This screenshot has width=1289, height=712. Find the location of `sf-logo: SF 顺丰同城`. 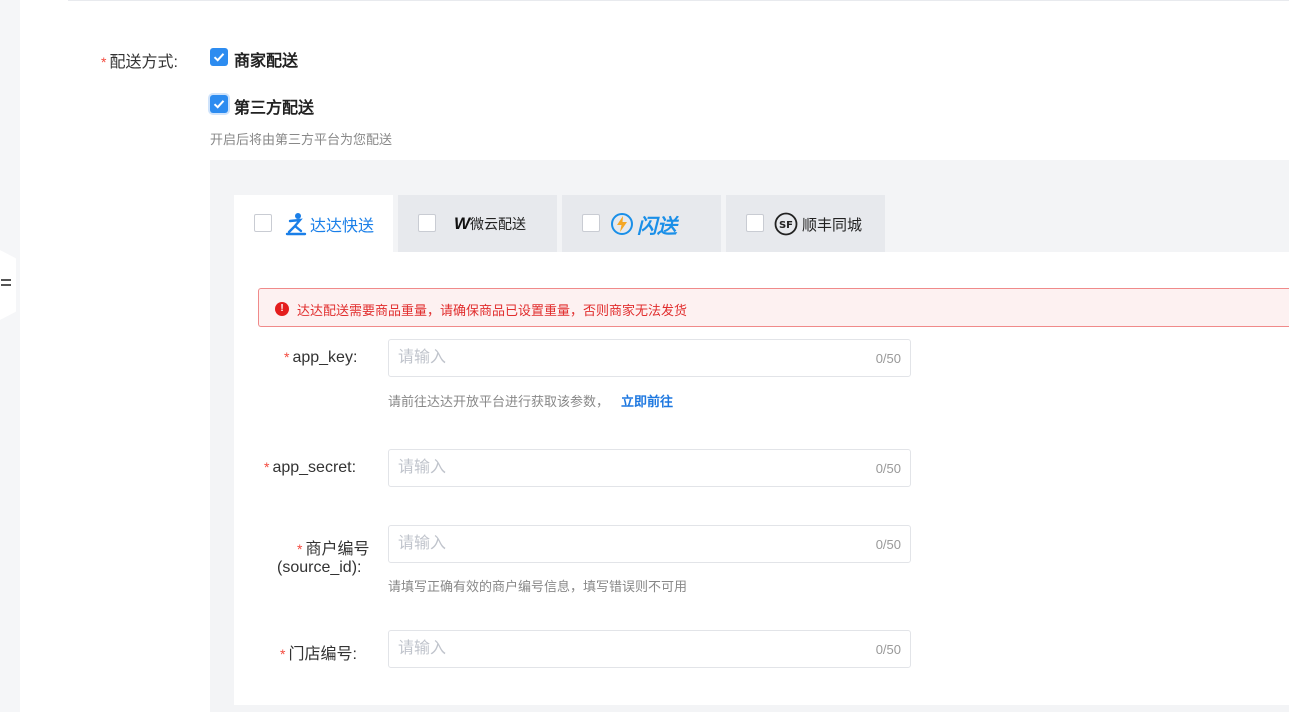

sf-logo: SF 顺丰同城 is located at coordinates (818, 224).